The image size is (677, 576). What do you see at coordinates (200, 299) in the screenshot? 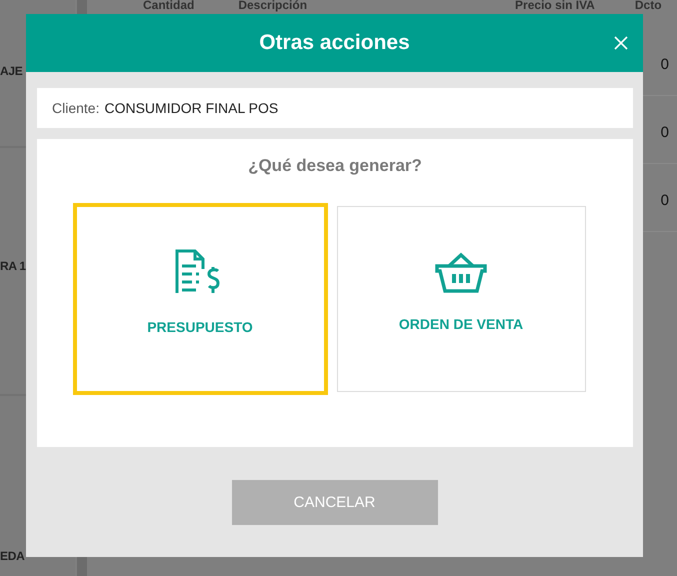
I see `option-card: PRESUPUESTO` at bounding box center [200, 299].